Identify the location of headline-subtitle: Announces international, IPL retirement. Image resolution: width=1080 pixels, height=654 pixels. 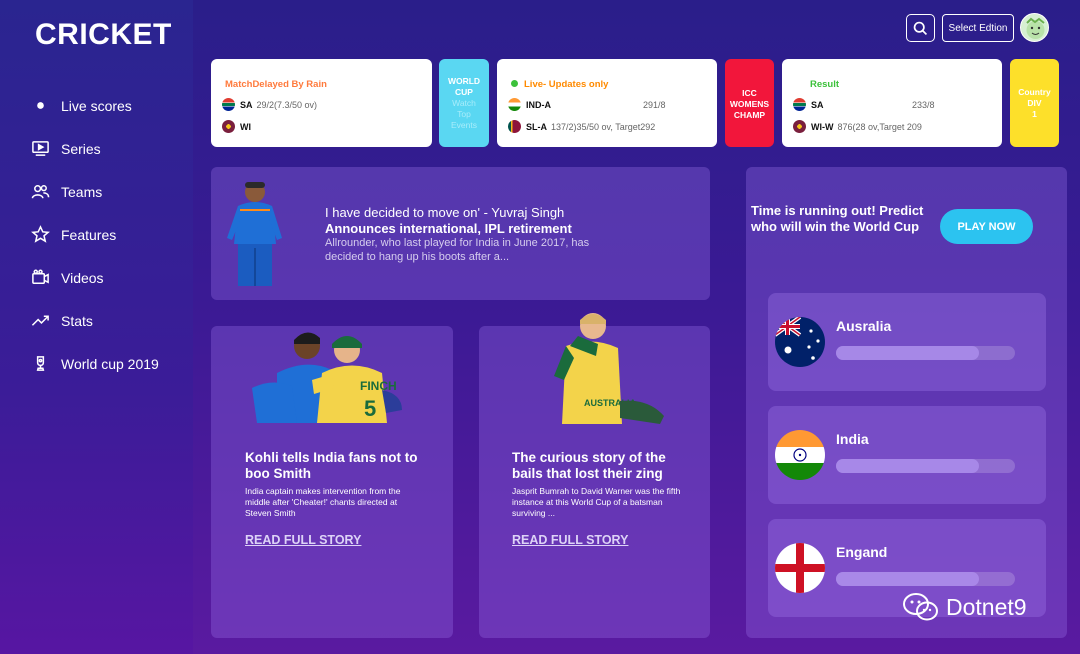
(448, 228).